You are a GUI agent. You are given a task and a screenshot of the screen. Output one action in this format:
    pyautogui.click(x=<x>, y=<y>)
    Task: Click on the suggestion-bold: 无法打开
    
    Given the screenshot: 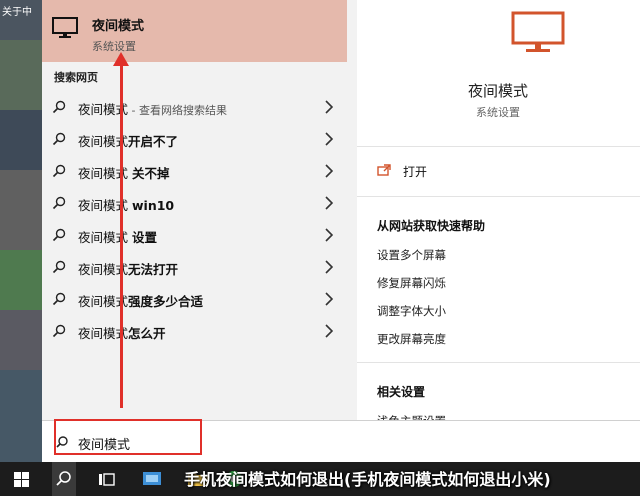 What is the action you would take?
    pyautogui.click(x=153, y=269)
    